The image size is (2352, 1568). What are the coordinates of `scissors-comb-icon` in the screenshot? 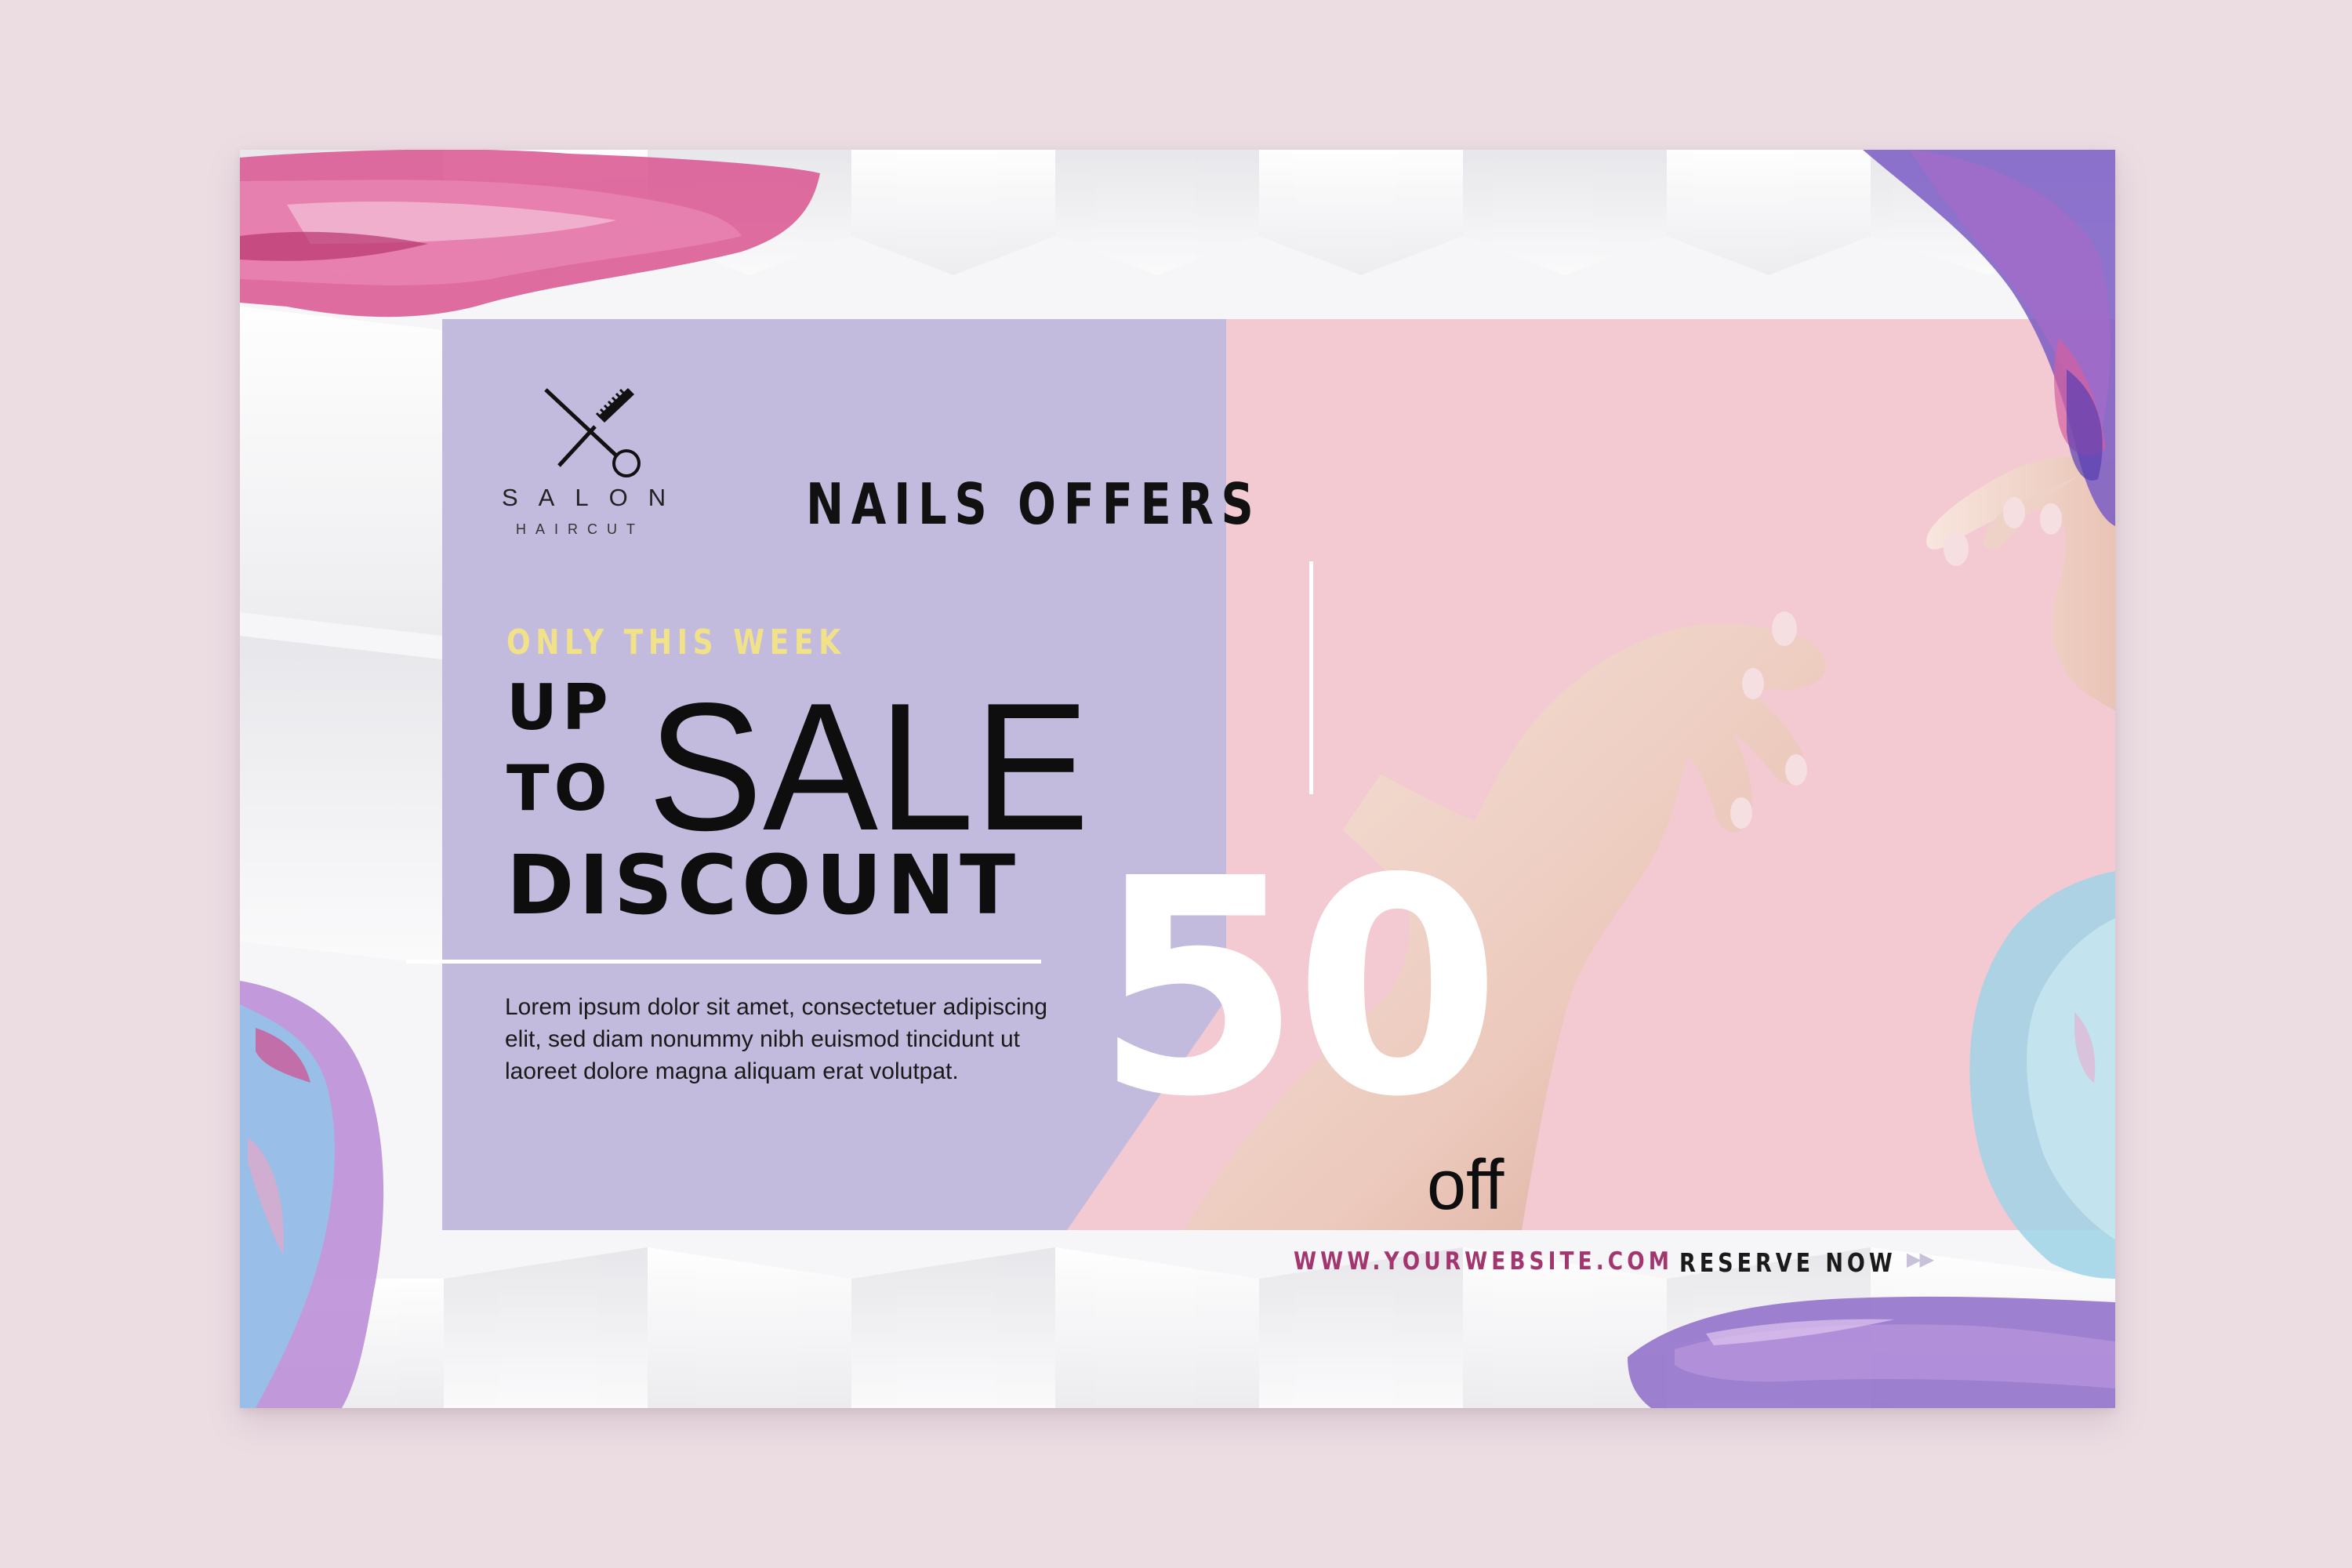 It's located at (592, 433).